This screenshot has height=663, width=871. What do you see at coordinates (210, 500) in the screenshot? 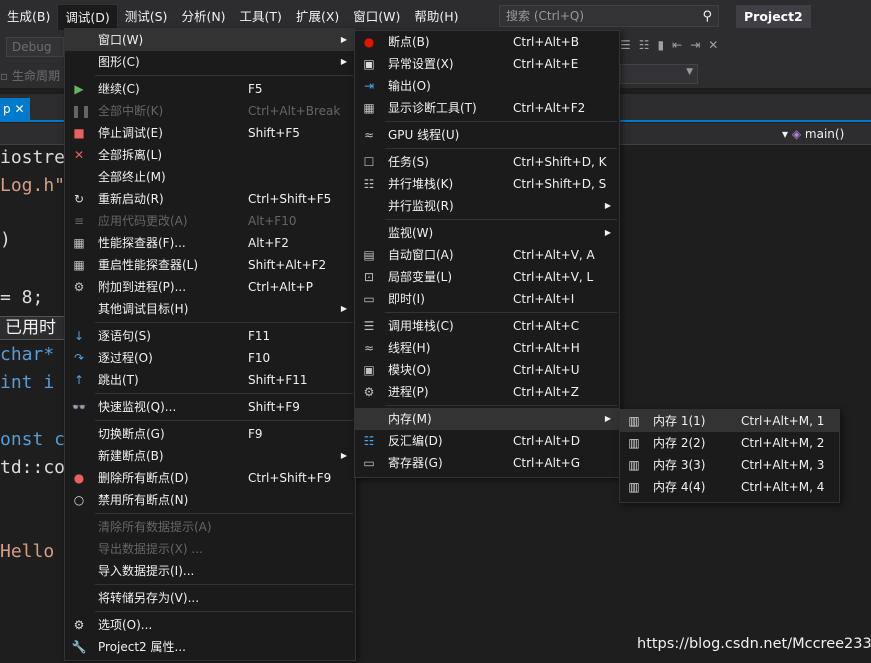
I see `menu-item: ○ 禁用所有断点(N)` at bounding box center [210, 500].